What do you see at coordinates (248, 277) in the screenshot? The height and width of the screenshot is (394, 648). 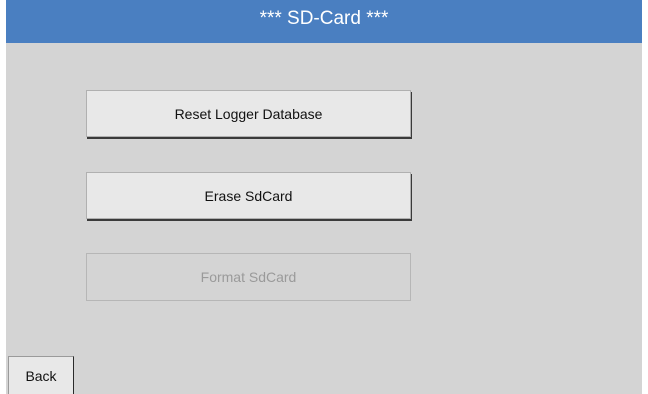 I see `format-sdcard-button: Format SdCard` at bounding box center [248, 277].